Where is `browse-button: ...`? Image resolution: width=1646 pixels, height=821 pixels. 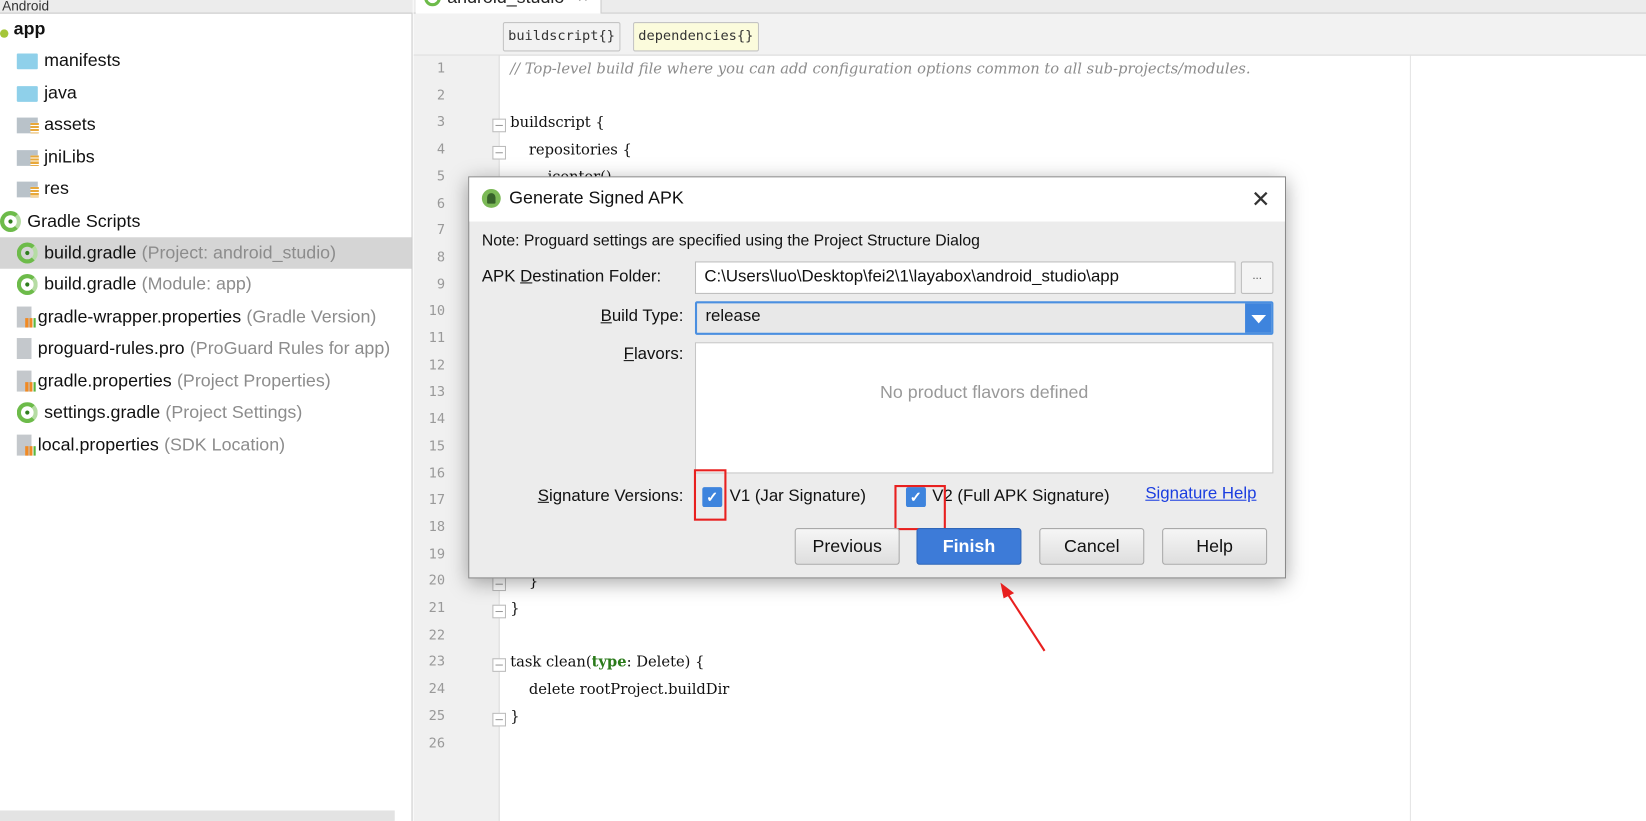 browse-button: ... is located at coordinates (1257, 277).